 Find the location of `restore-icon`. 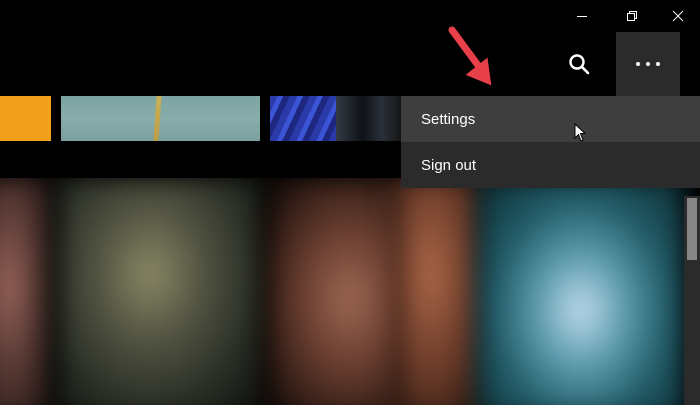

restore-icon is located at coordinates (632, 16).